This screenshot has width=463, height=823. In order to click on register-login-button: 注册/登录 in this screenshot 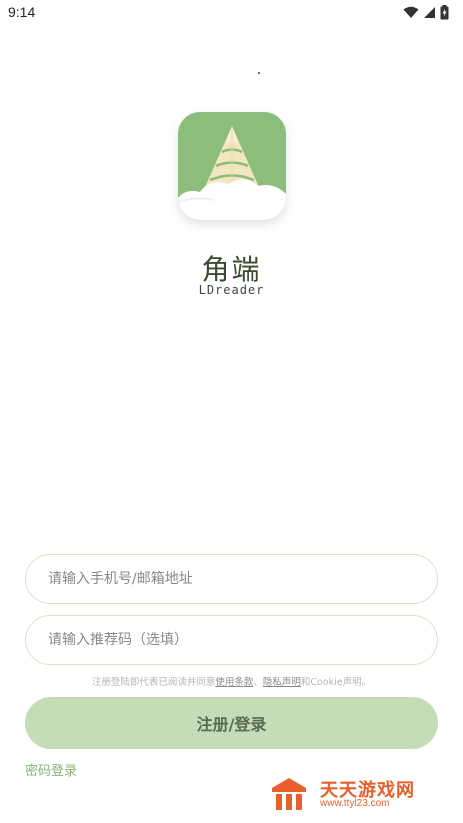, I will do `click(231, 723)`.